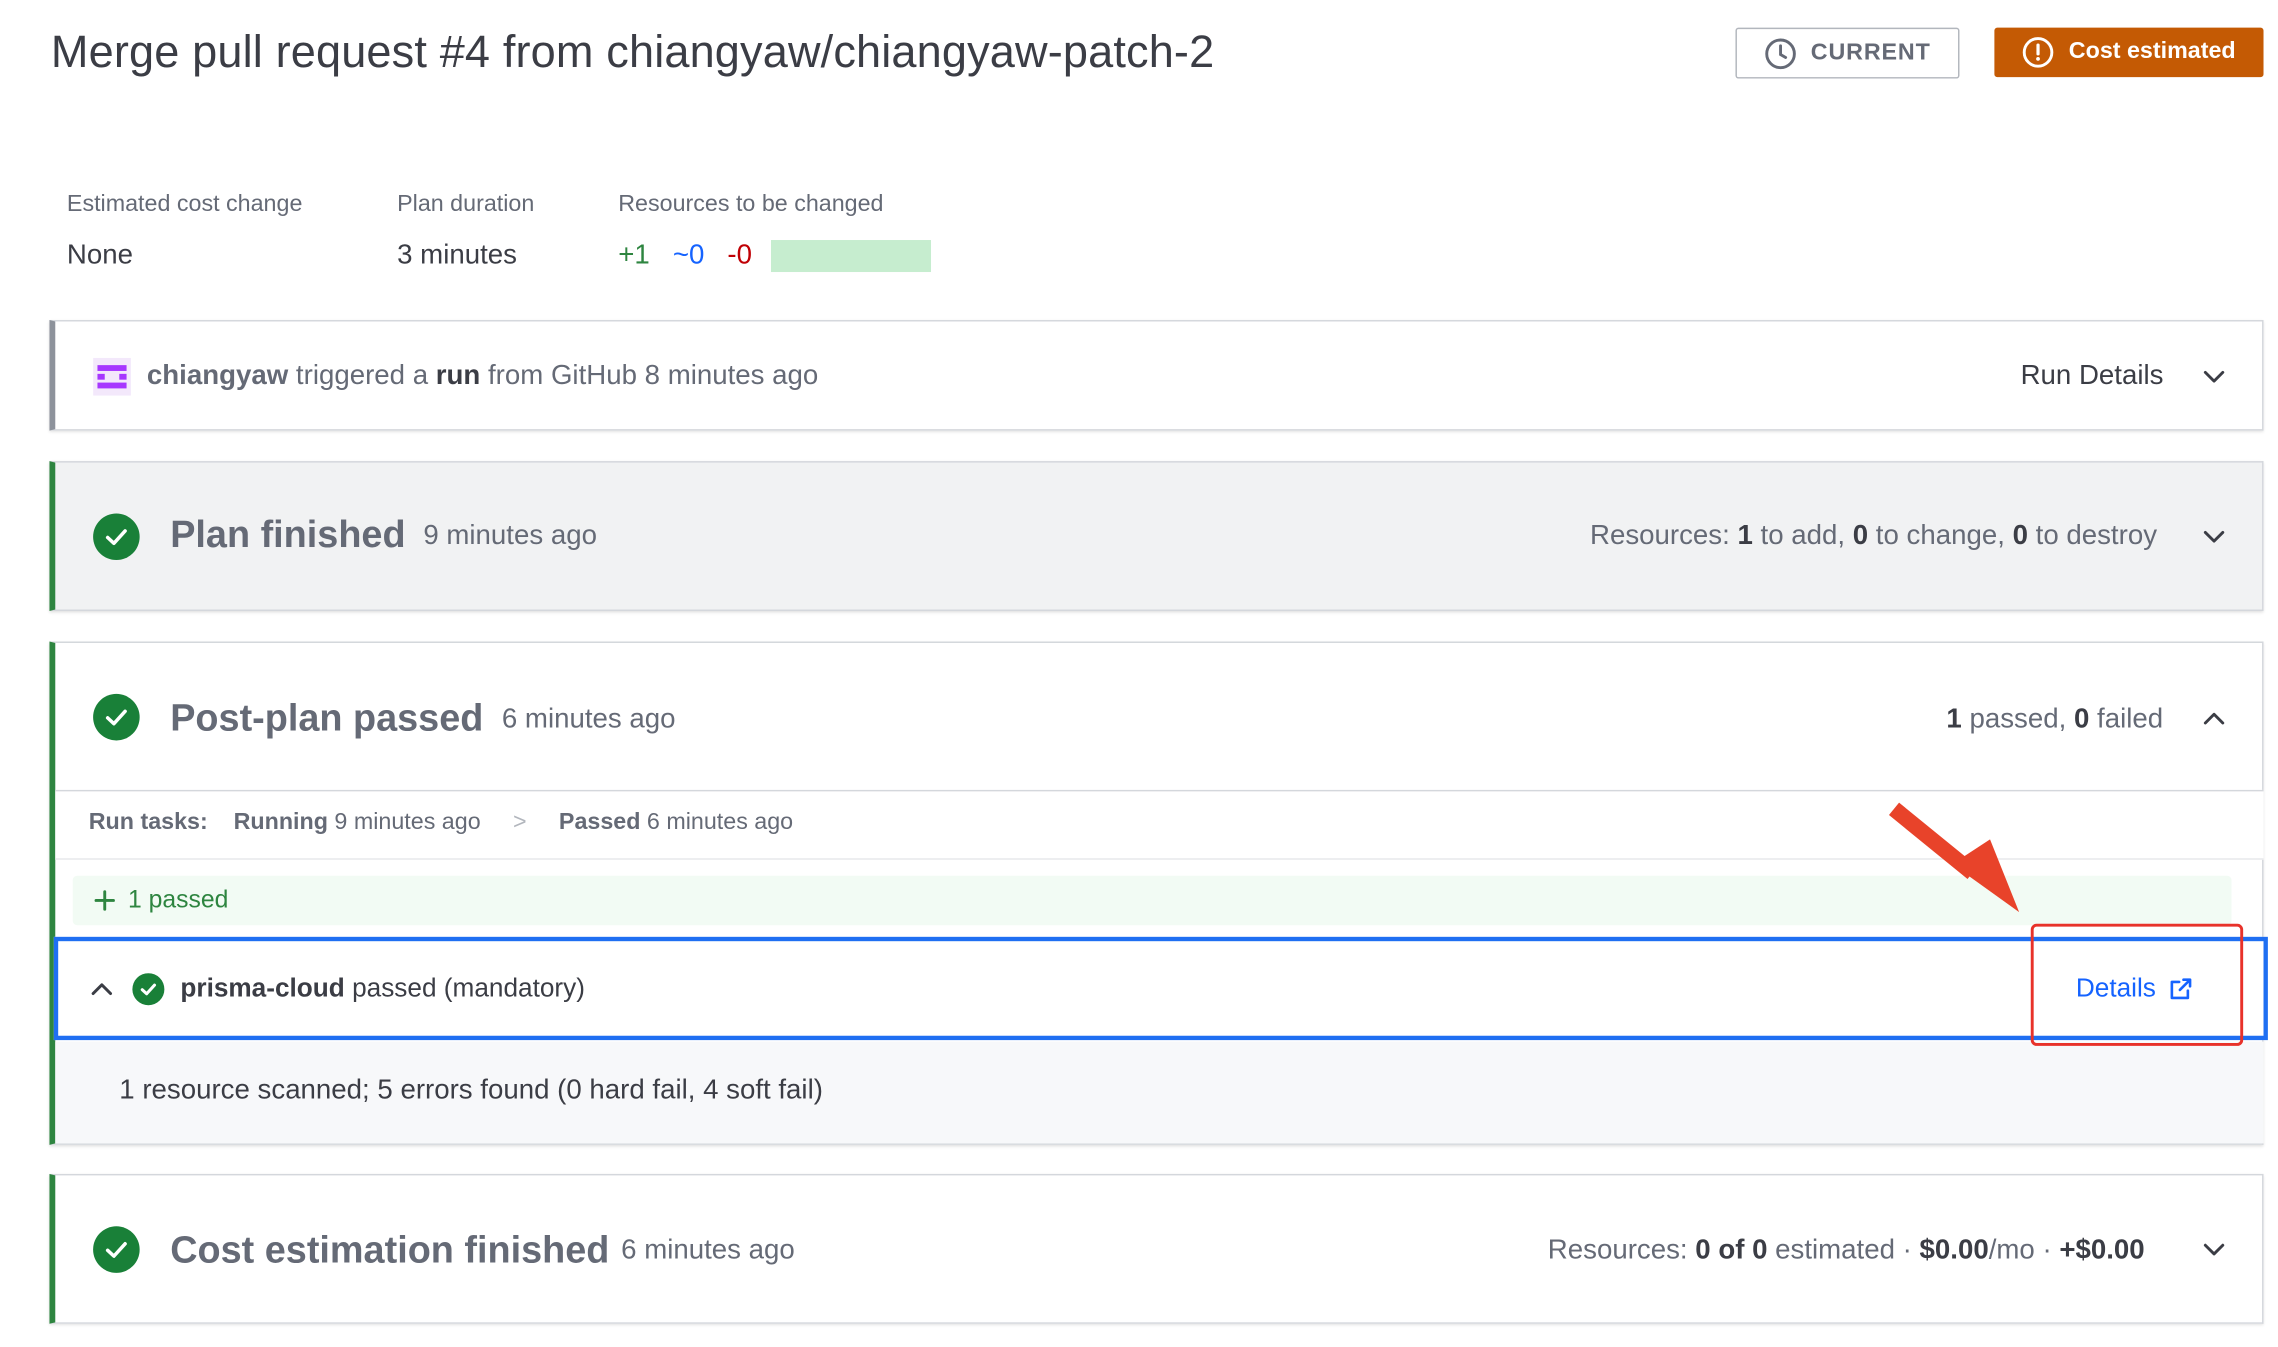 This screenshot has height=1347, width=2278. Describe the element at coordinates (2152, 52) in the screenshot. I see `cost-estimated-label: Cost estimated` at that location.